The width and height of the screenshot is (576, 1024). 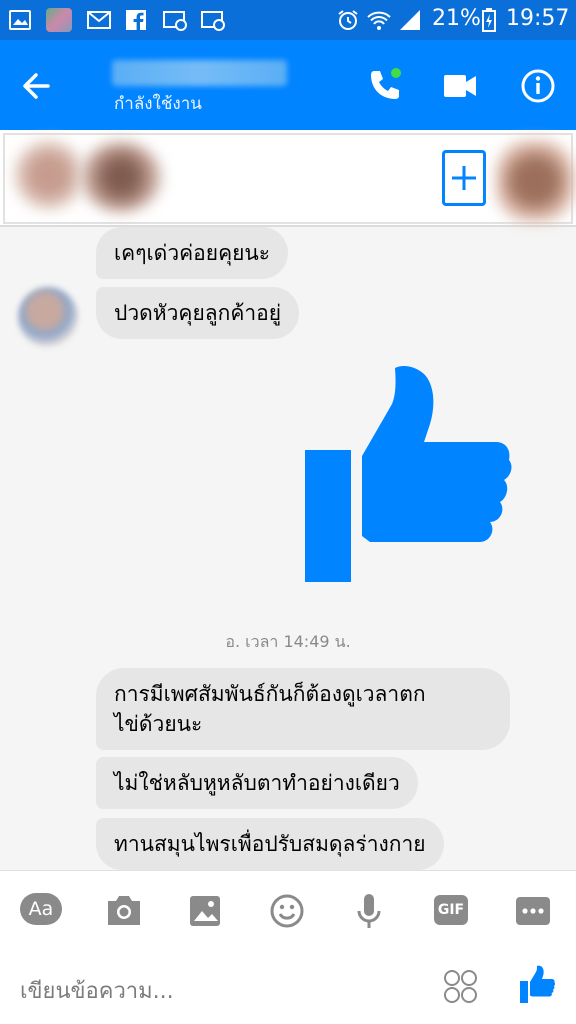 I want to click on info-icon, so click(x=538, y=86).